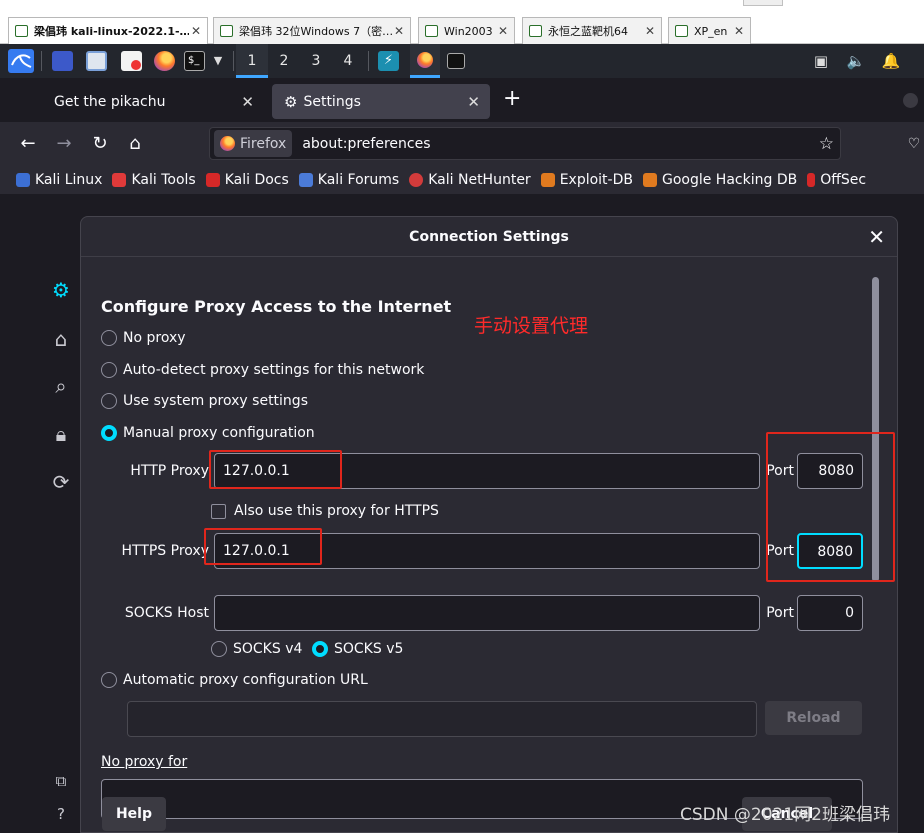  What do you see at coordinates (208, 433) in the screenshot?
I see `radio-manual-proxy: Manual proxy configuration` at bounding box center [208, 433].